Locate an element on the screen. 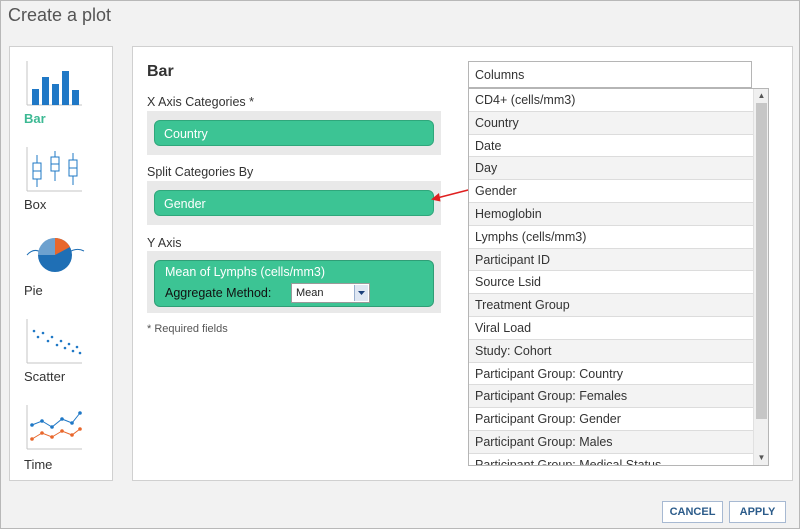 The width and height of the screenshot is (800, 529). plot-type-time: Time is located at coordinates (61, 434).